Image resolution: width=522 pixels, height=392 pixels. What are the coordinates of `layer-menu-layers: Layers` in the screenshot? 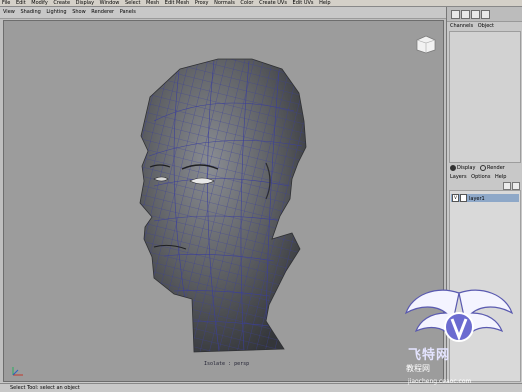 It's located at (458, 177).